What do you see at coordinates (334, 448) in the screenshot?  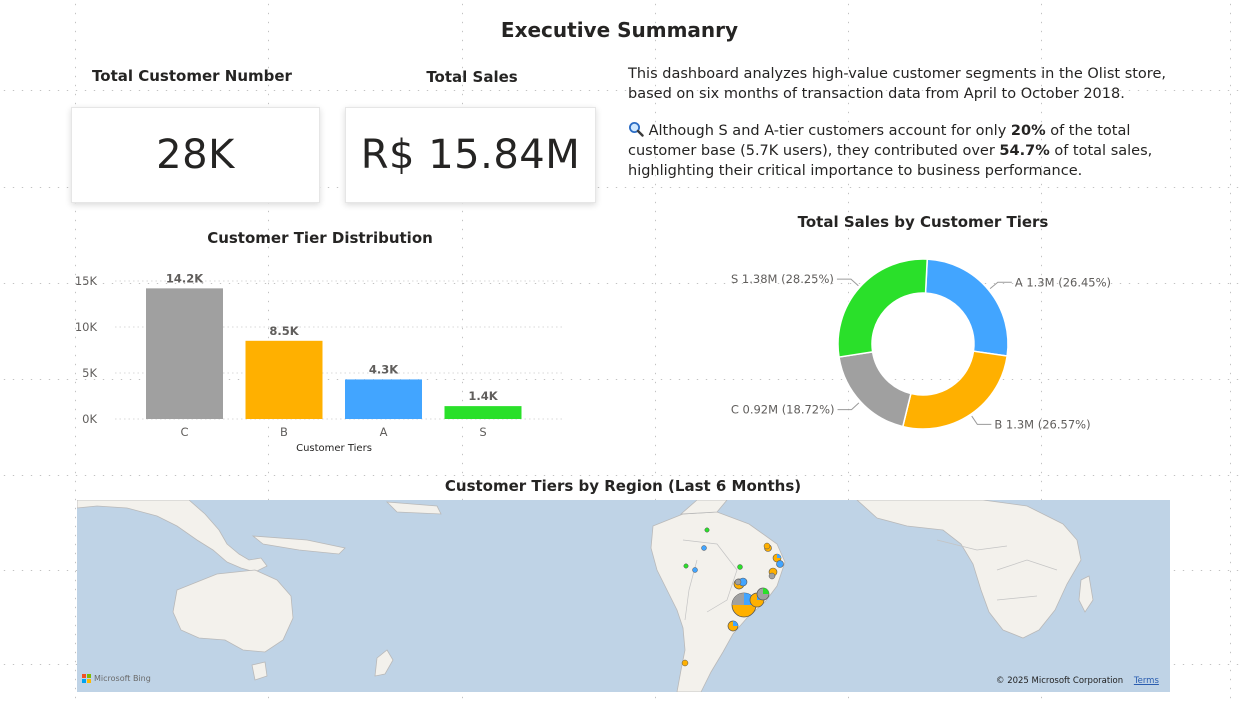 I see `x-axis-label: Customer Tiers` at bounding box center [334, 448].